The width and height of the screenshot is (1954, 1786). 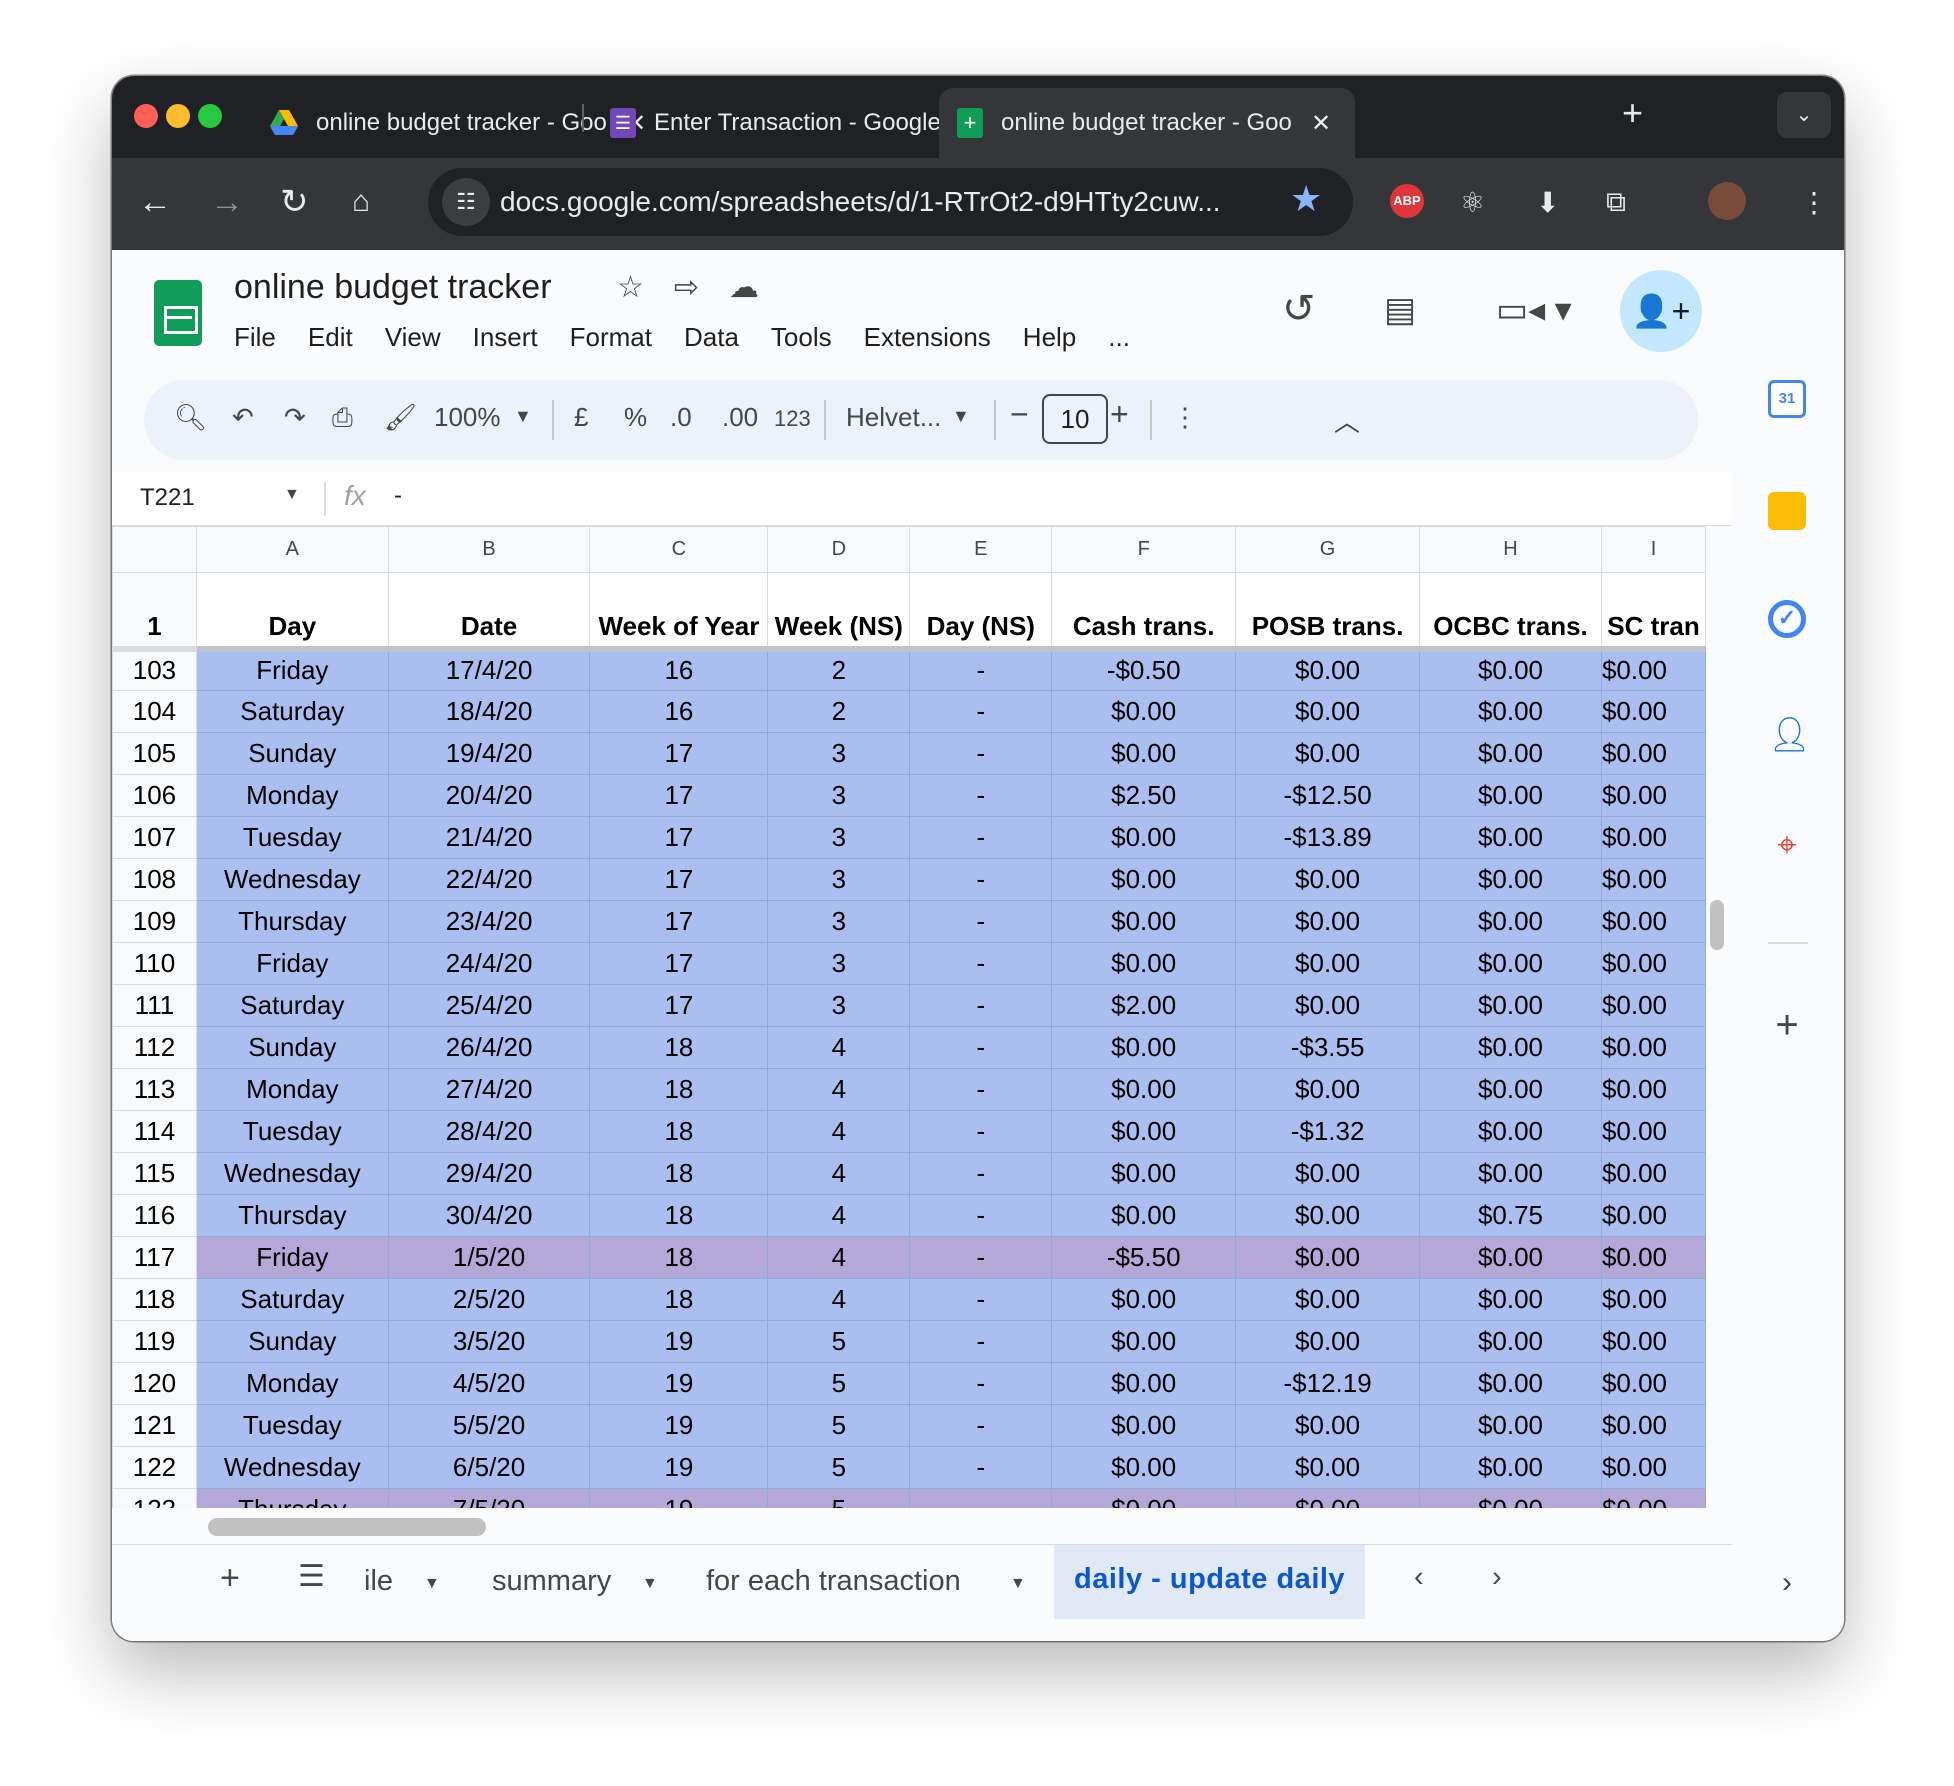 What do you see at coordinates (154, 837) in the screenshot?
I see `row-number: 107` at bounding box center [154, 837].